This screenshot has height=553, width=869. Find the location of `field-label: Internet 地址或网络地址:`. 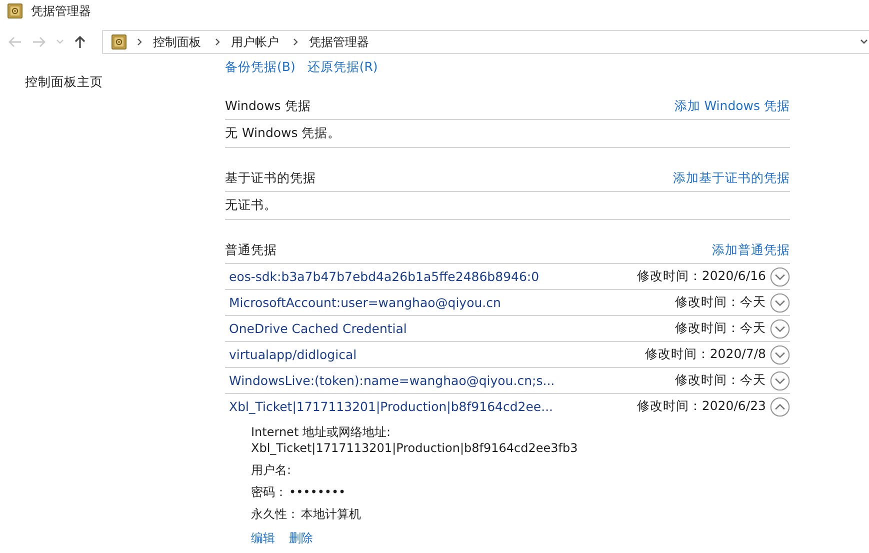

field-label: Internet 地址或网络地址: is located at coordinates (321, 432).